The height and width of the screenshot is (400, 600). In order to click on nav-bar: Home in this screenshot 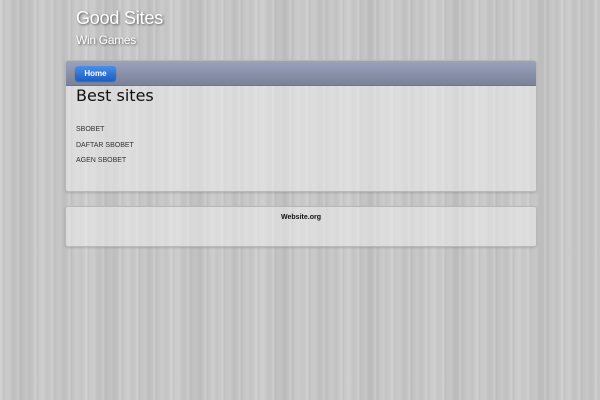, I will do `click(301, 73)`.